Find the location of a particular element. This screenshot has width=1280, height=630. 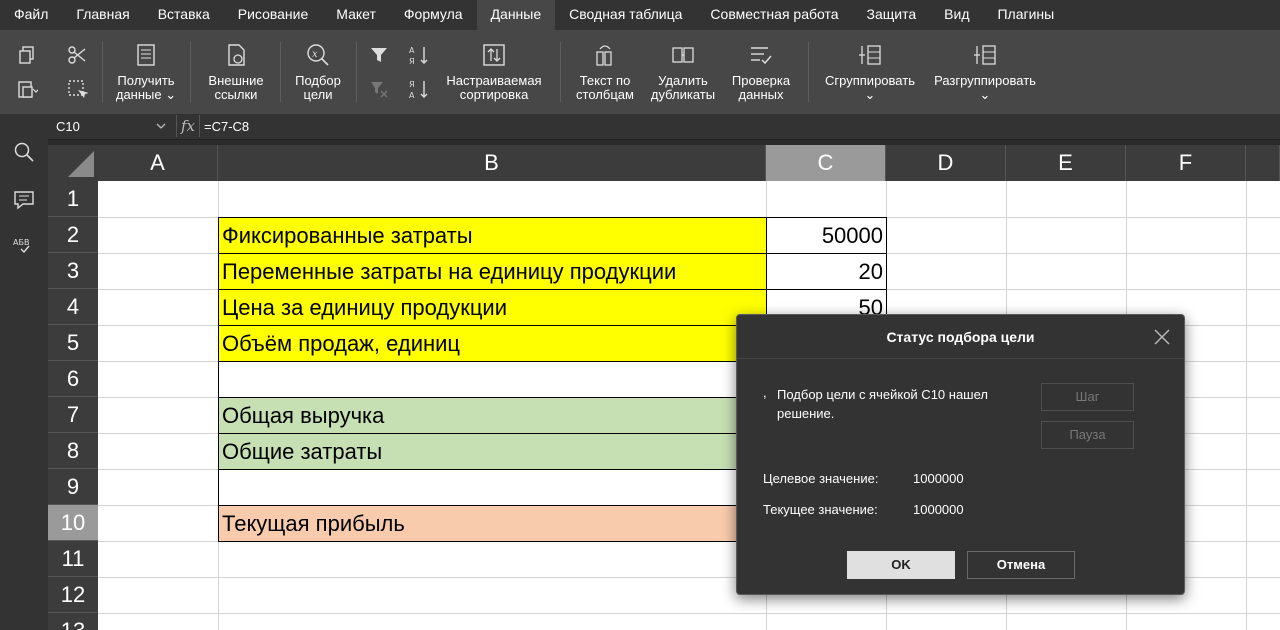

menu-draw: Рисование is located at coordinates (273, 15).